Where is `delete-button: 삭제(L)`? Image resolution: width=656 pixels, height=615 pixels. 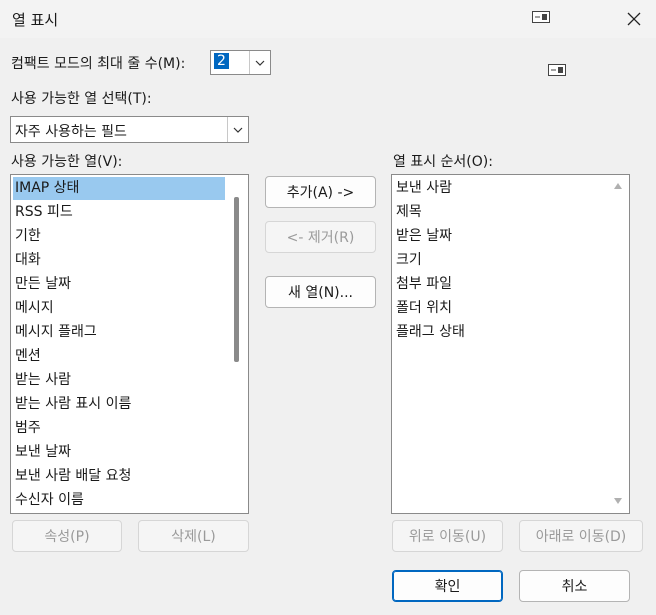
delete-button: 삭제(L) is located at coordinates (193, 536).